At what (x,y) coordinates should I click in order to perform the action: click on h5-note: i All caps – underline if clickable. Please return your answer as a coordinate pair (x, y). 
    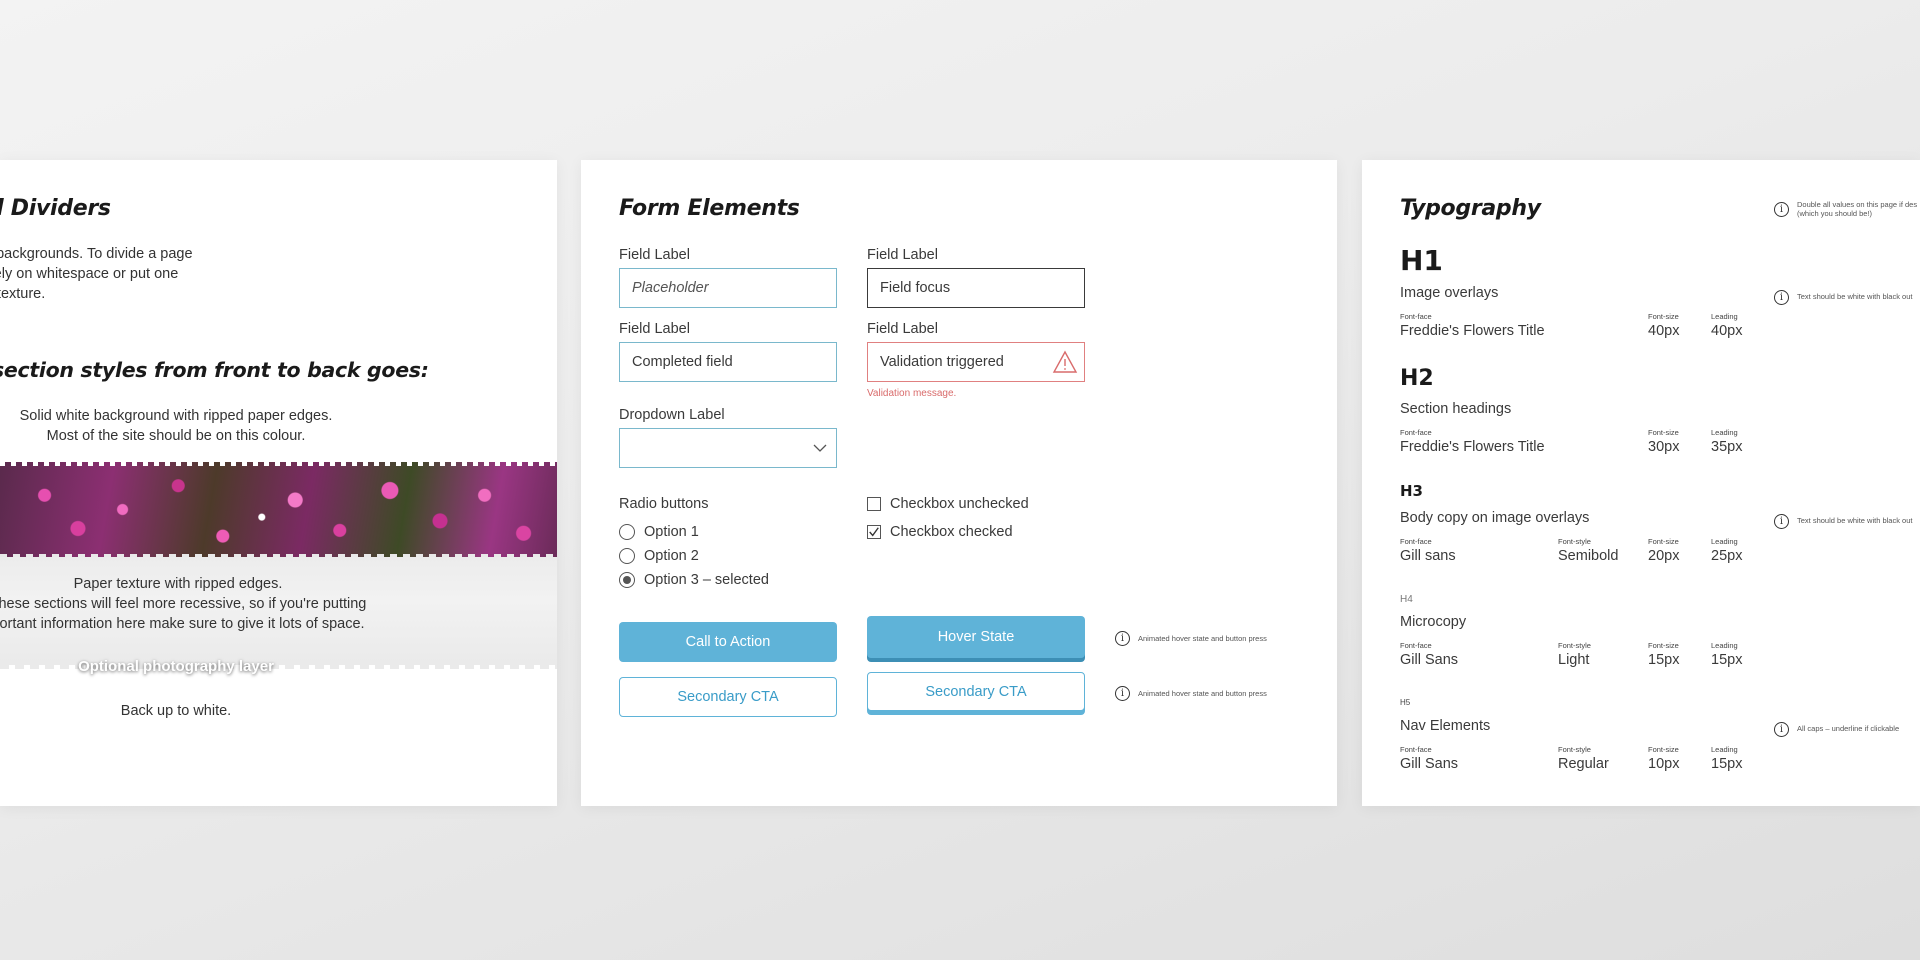
    Looking at the image, I should click on (1836, 728).